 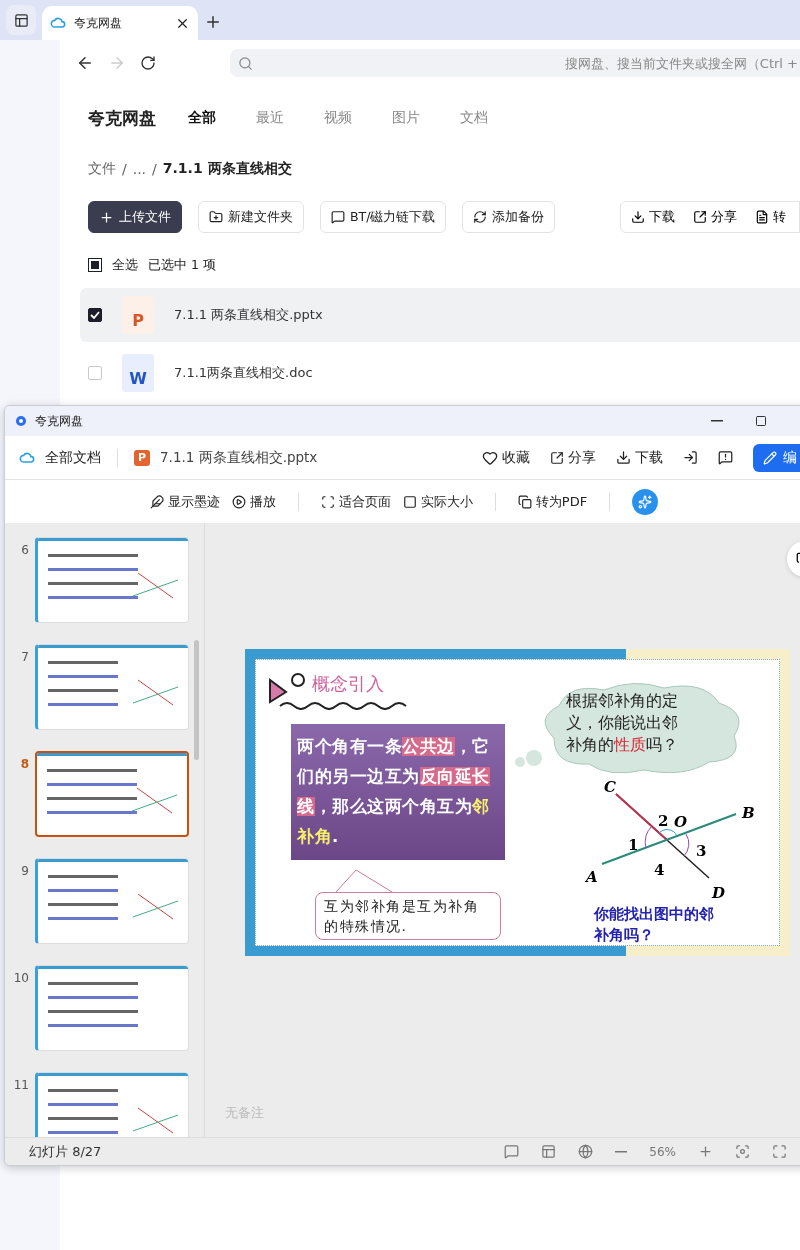 What do you see at coordinates (770, 217) in the screenshot?
I see `bulk-action-button: 转` at bounding box center [770, 217].